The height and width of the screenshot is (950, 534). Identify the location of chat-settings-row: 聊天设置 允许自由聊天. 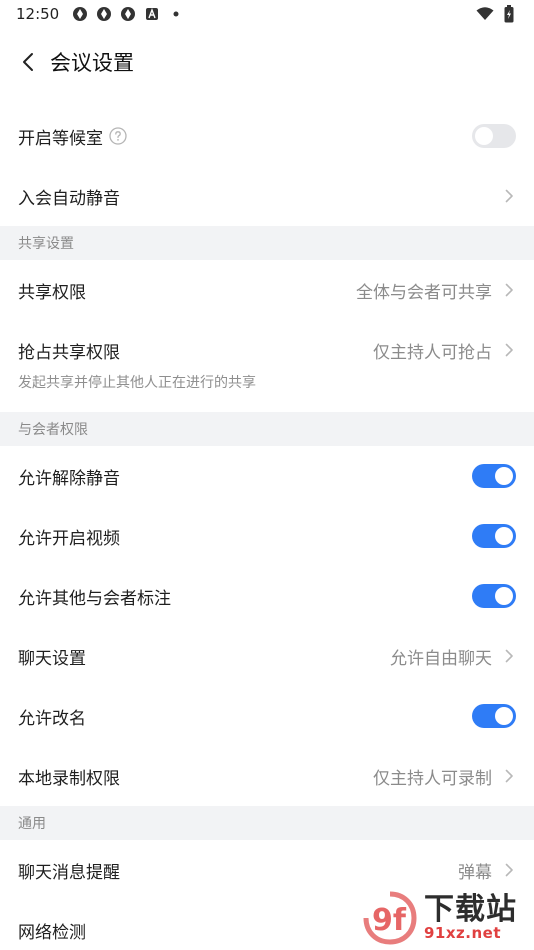
(267, 656).